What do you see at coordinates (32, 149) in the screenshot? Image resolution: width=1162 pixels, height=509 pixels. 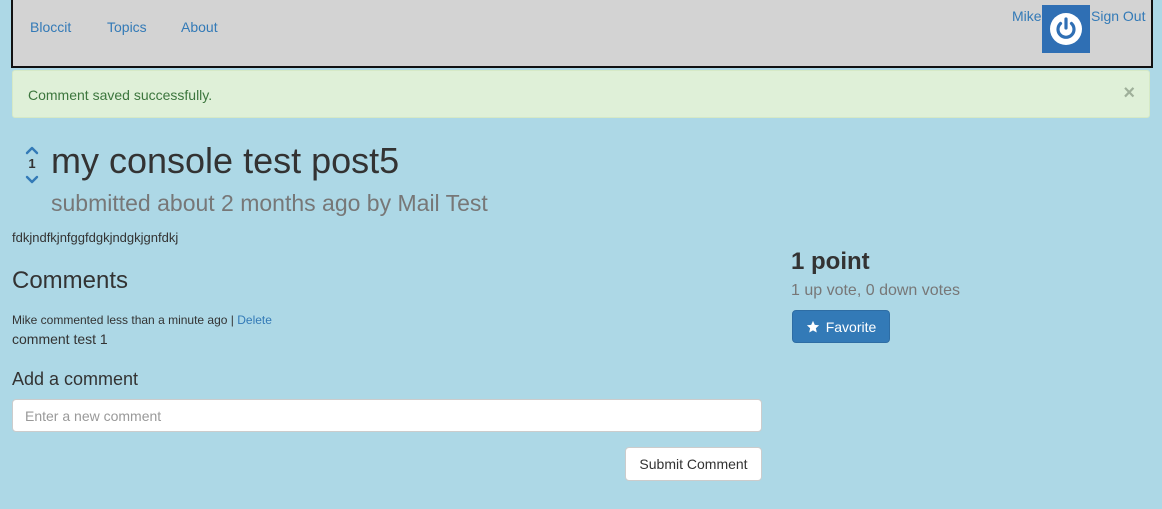 I see `upvote-chevron-icon` at bounding box center [32, 149].